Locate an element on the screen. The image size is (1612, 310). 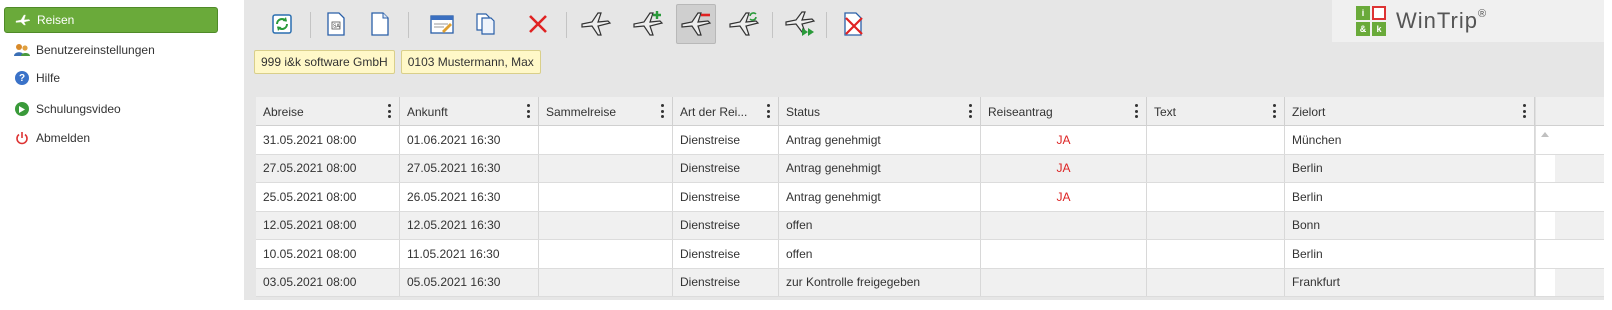
column-header-label: Reiseantrag is located at coordinates (1020, 111).